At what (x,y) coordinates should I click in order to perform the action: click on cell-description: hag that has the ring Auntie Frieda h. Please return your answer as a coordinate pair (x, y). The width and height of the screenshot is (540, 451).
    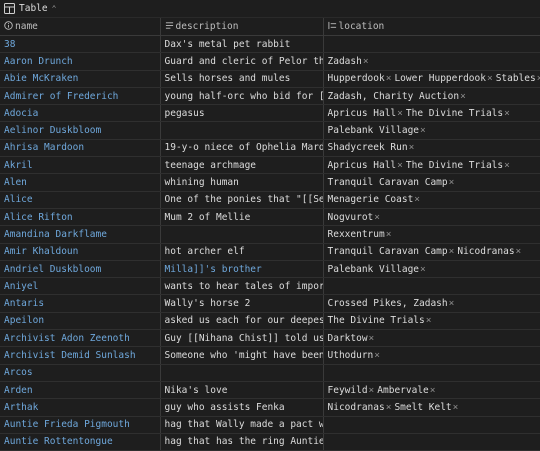
    Looking at the image, I should click on (242, 442).